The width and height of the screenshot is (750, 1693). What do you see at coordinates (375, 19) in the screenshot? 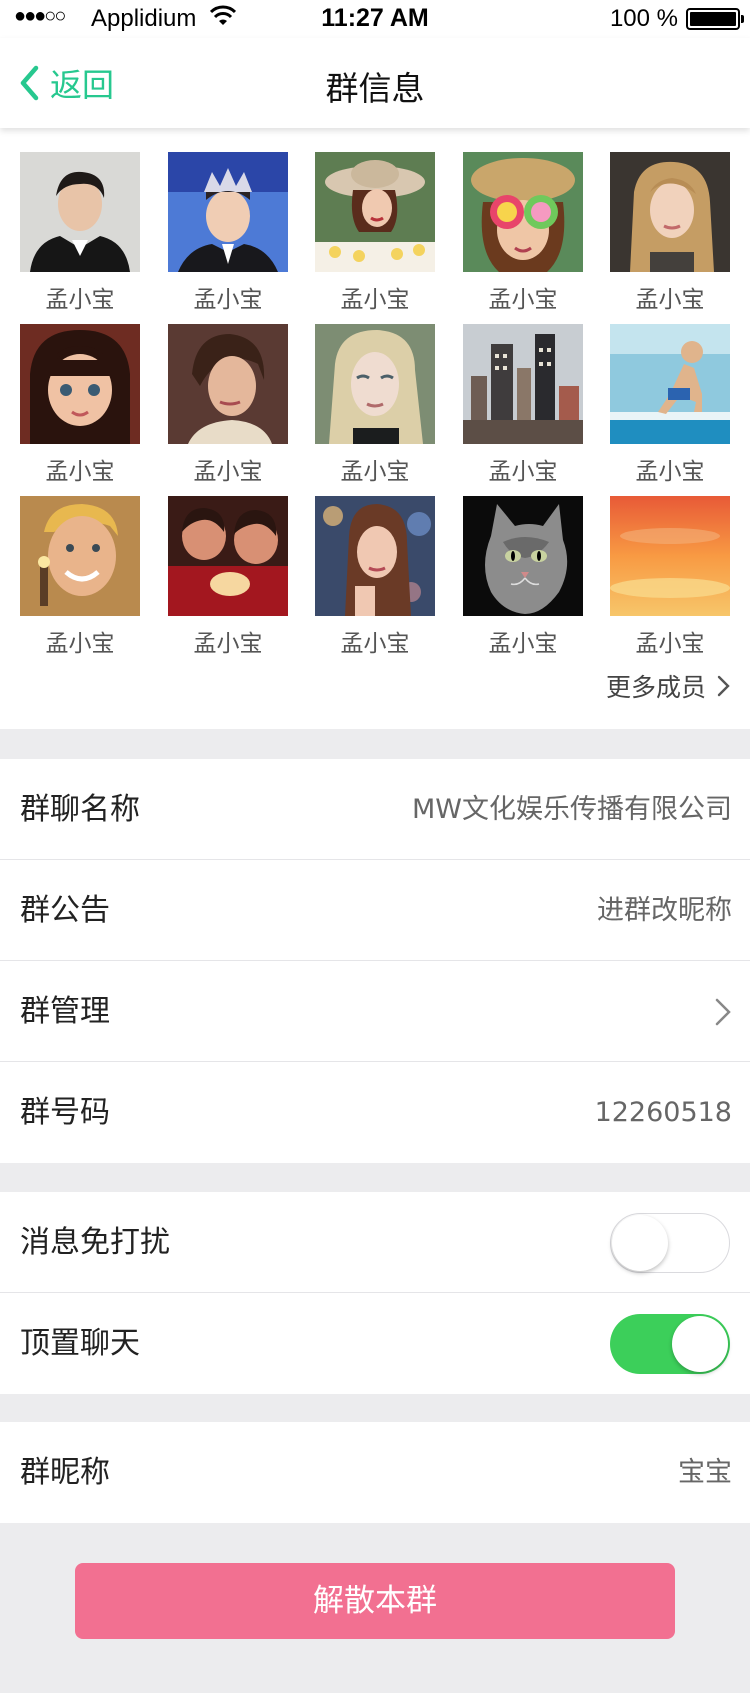
I see `status-bar: ●●●○○ Applidium 11:27 AM 100 %` at bounding box center [375, 19].